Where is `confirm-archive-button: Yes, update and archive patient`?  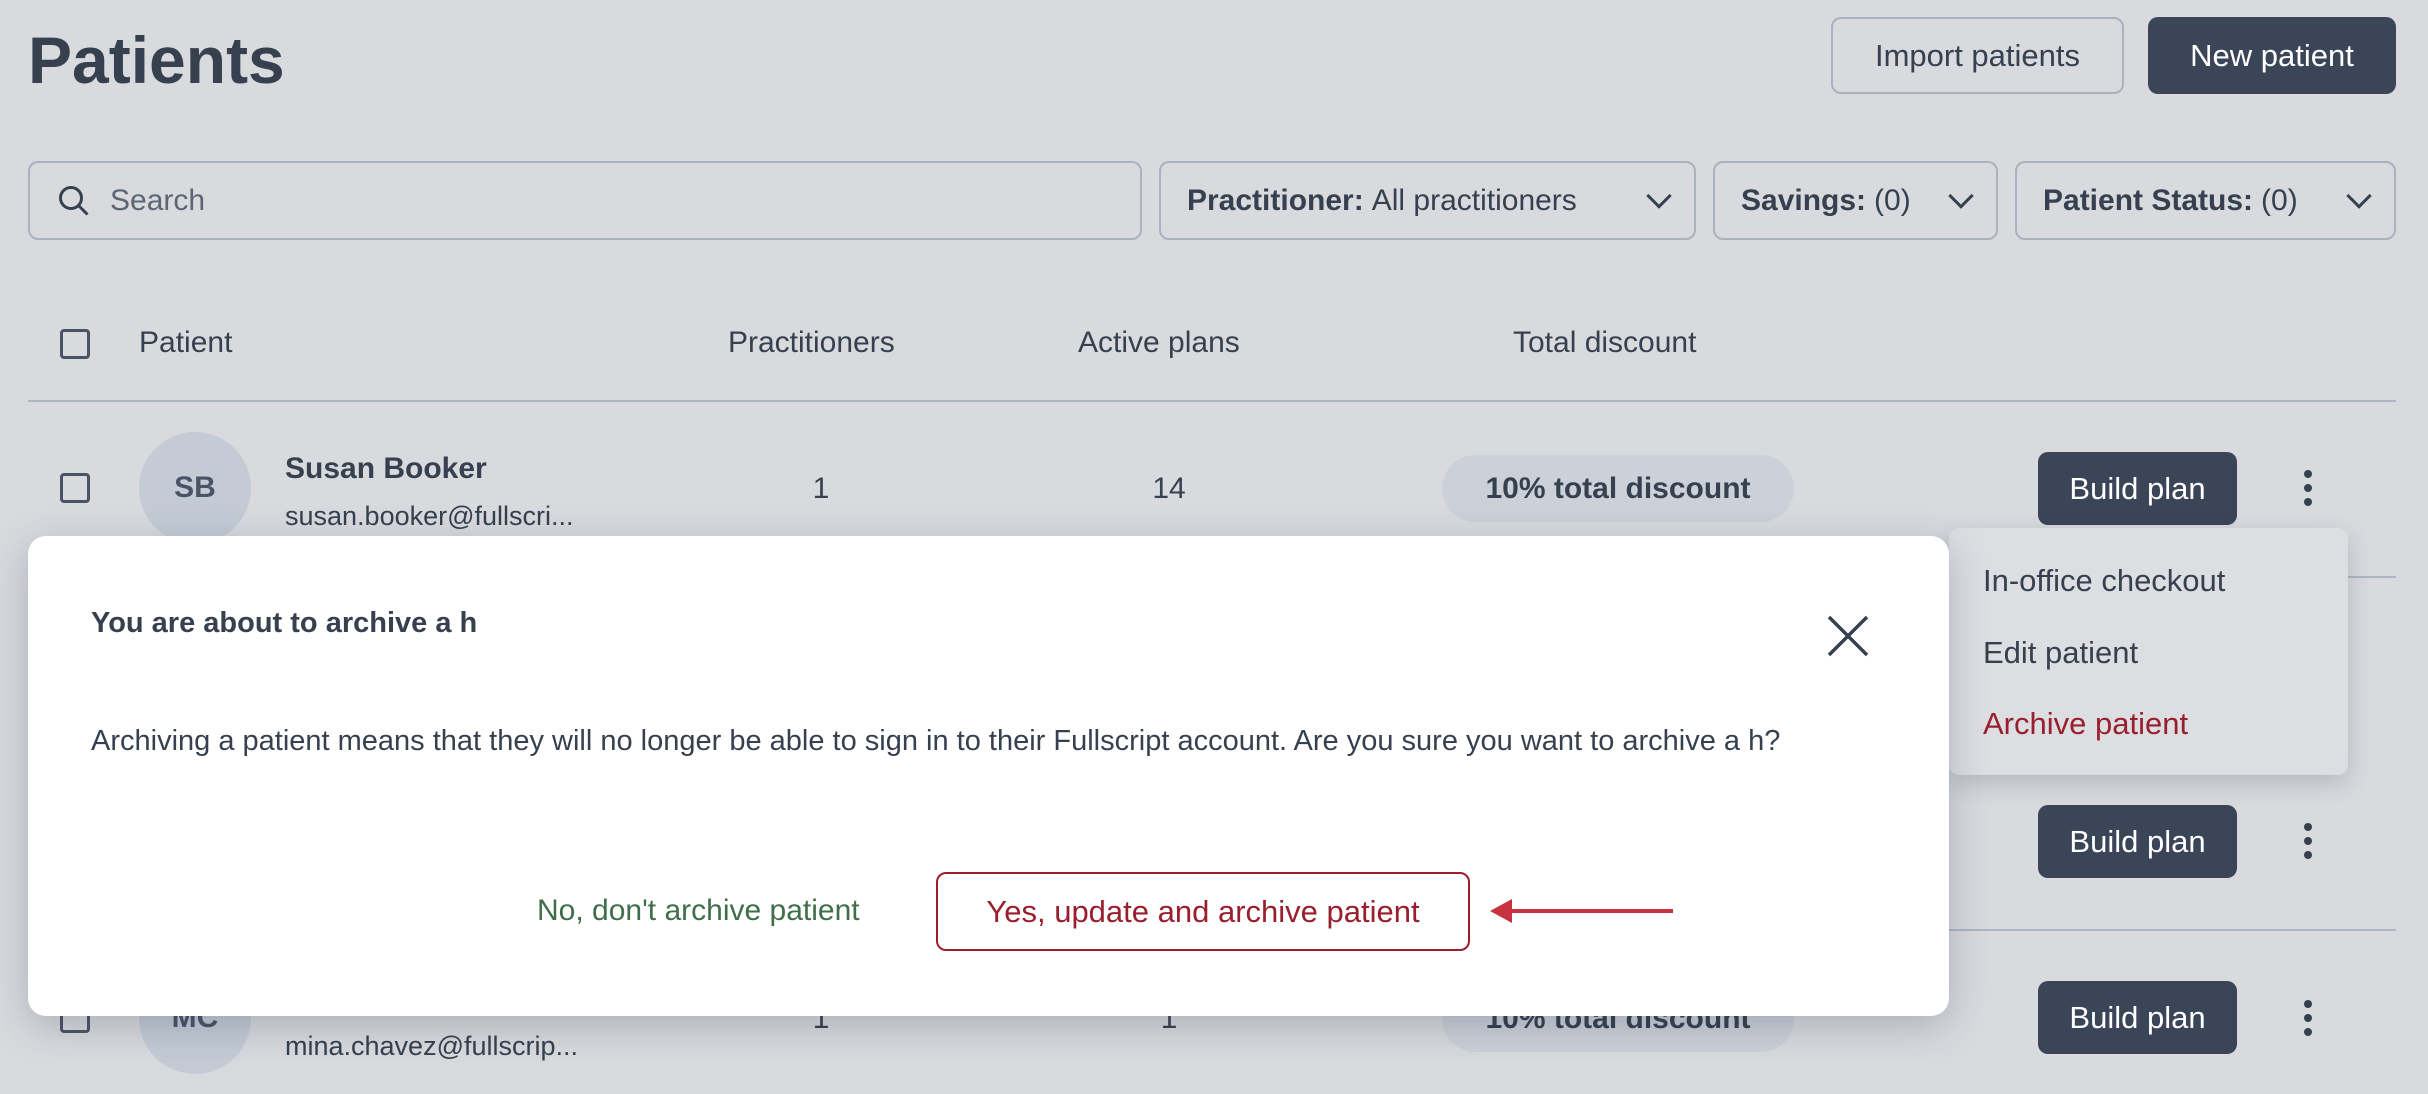 confirm-archive-button: Yes, update and archive patient is located at coordinates (1203, 911).